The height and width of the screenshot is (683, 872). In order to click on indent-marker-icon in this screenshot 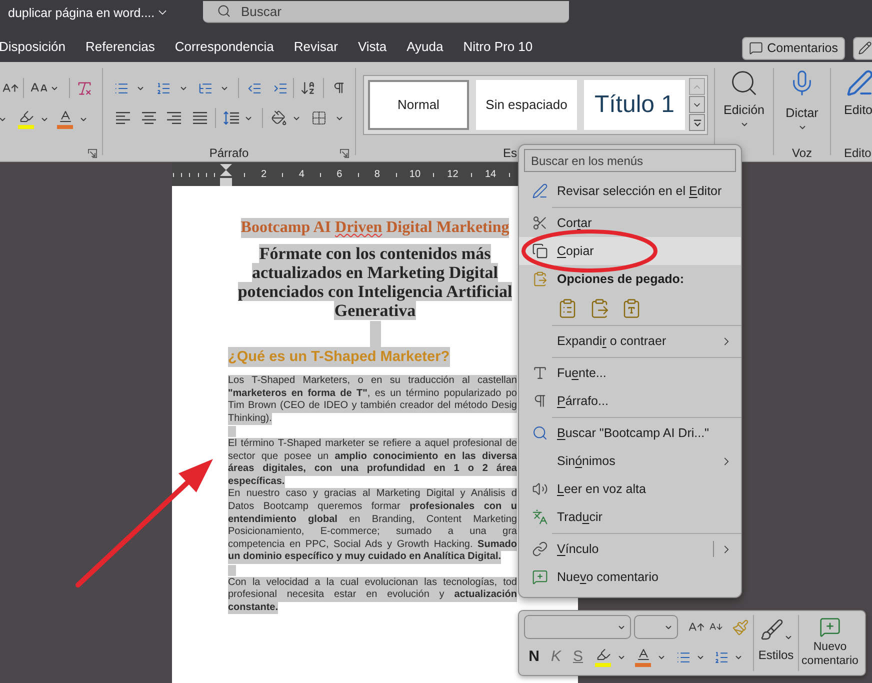, I will do `click(226, 175)`.